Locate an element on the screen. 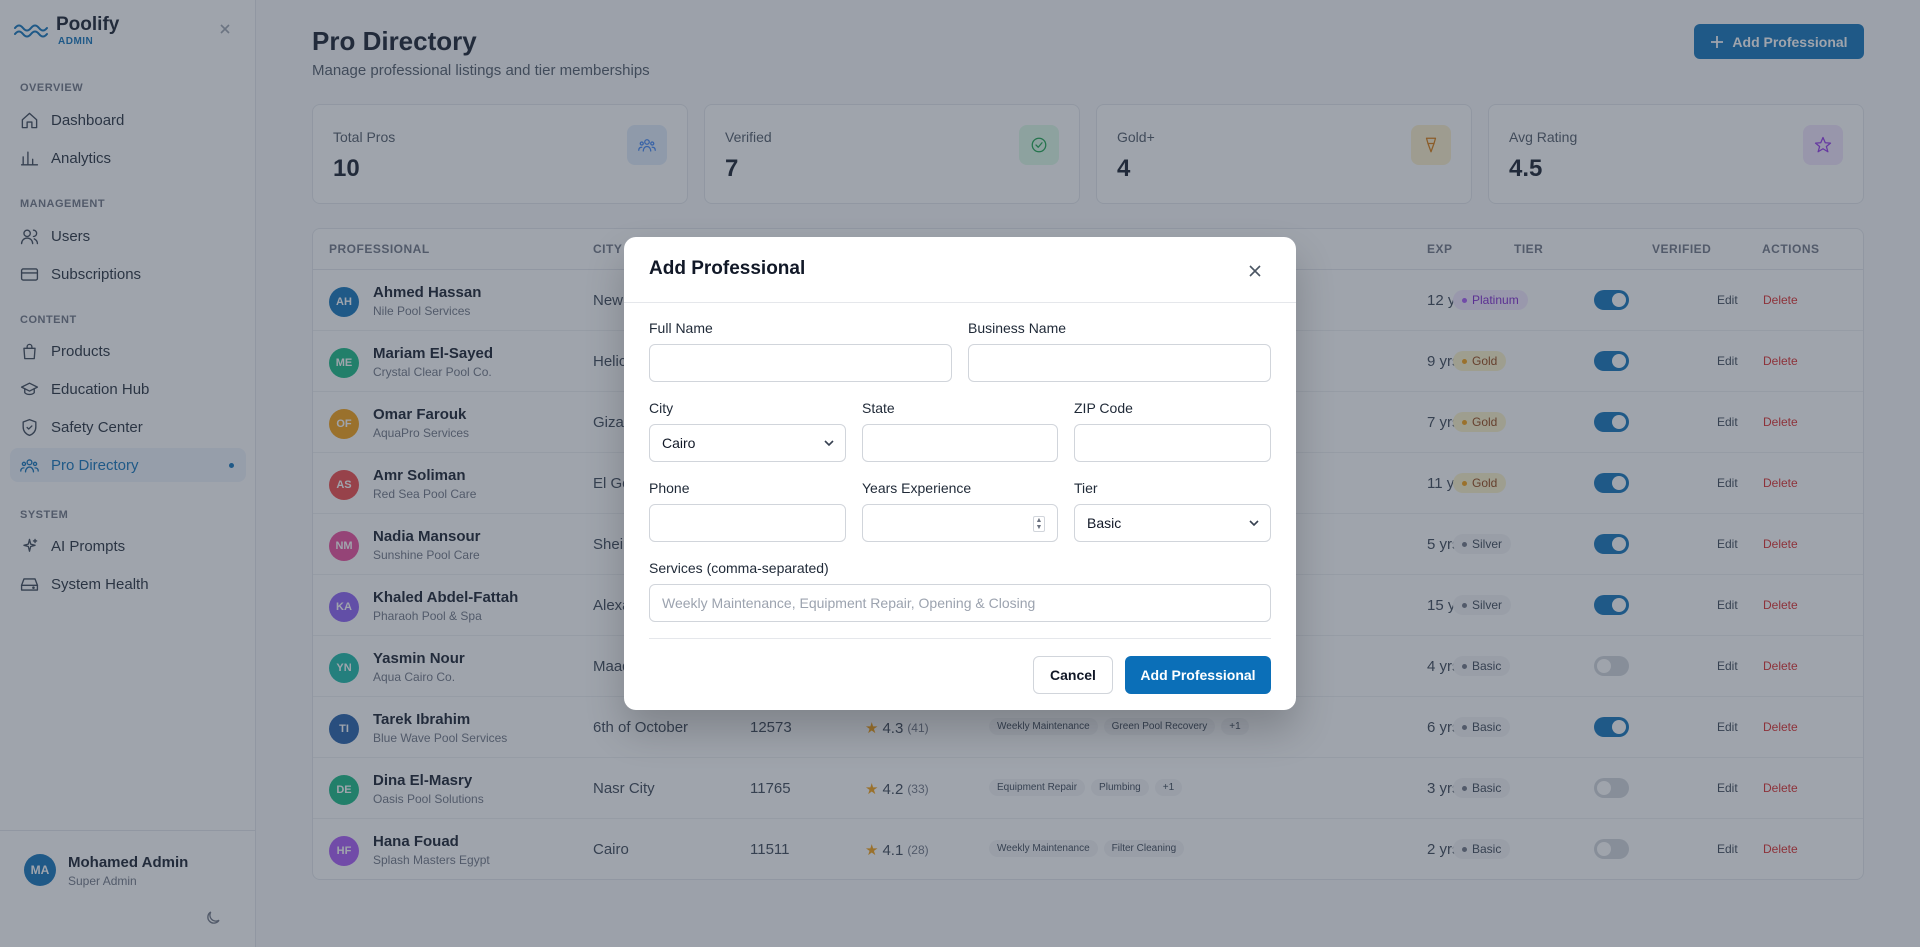 This screenshot has height=947, width=1920. city-select-value: Cairo is located at coordinates (679, 443).